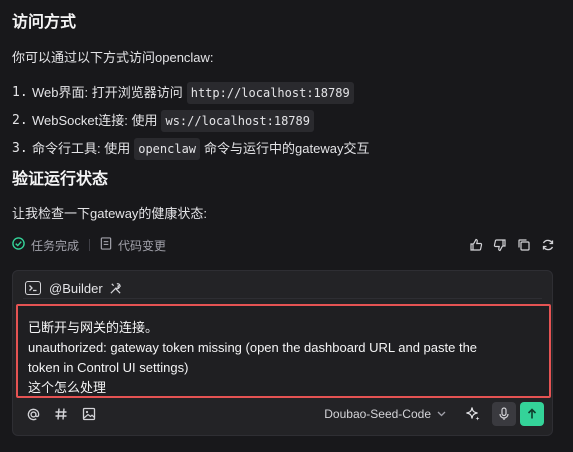  Describe the element at coordinates (33, 288) in the screenshot. I see `terminal-icon` at that location.